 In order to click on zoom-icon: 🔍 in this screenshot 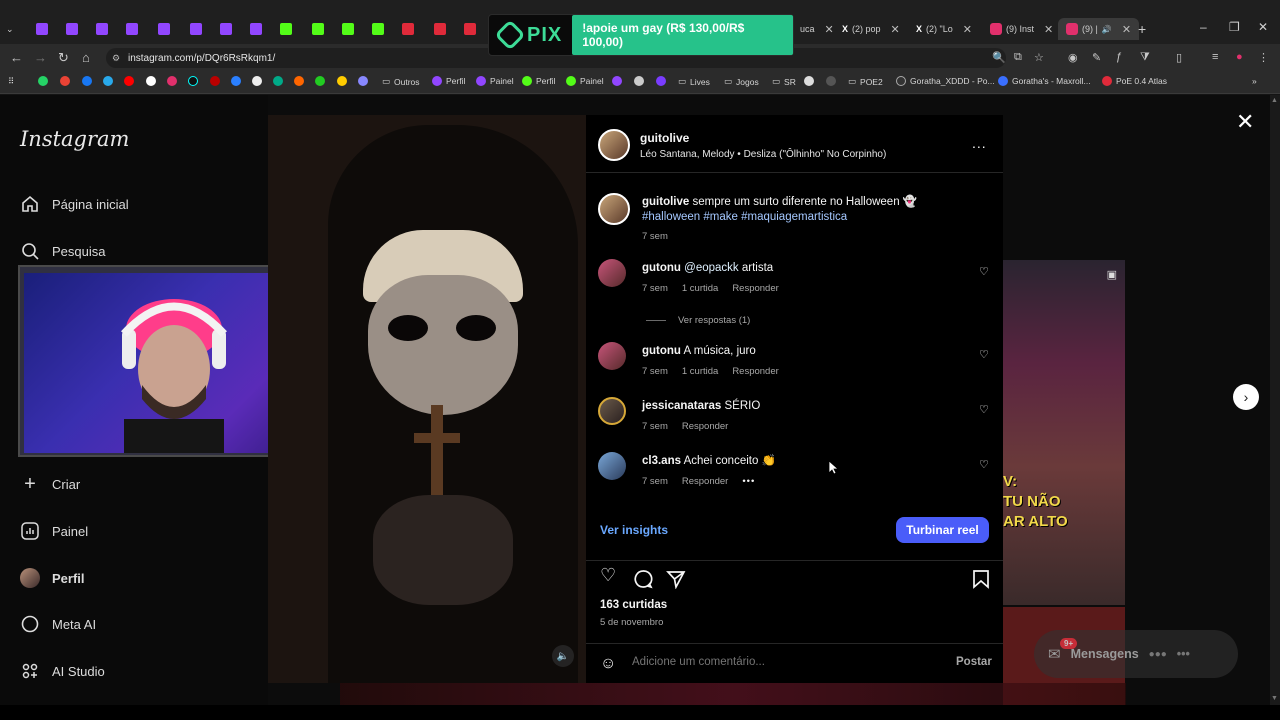, I will do `click(999, 57)`.